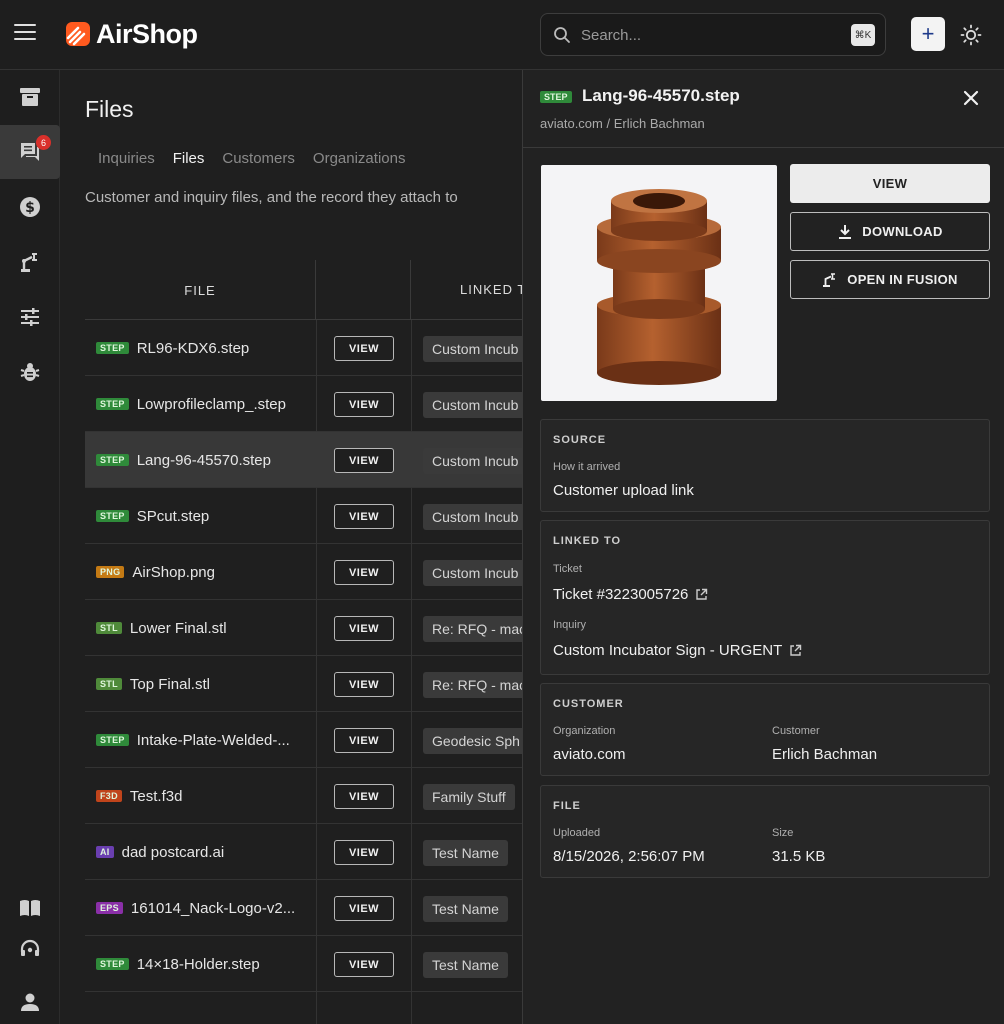 The width and height of the screenshot is (1004, 1024). I want to click on tab-inquiries: Inquiries, so click(126, 158).